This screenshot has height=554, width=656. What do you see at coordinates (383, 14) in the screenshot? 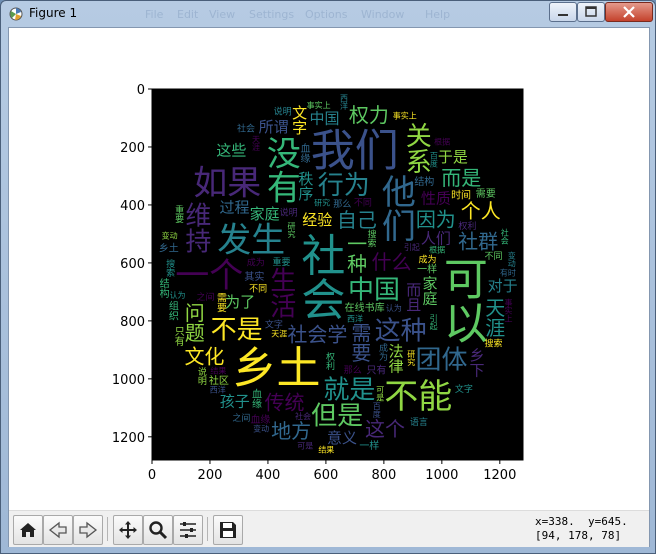
I see `menu-hint-window: Window` at bounding box center [383, 14].